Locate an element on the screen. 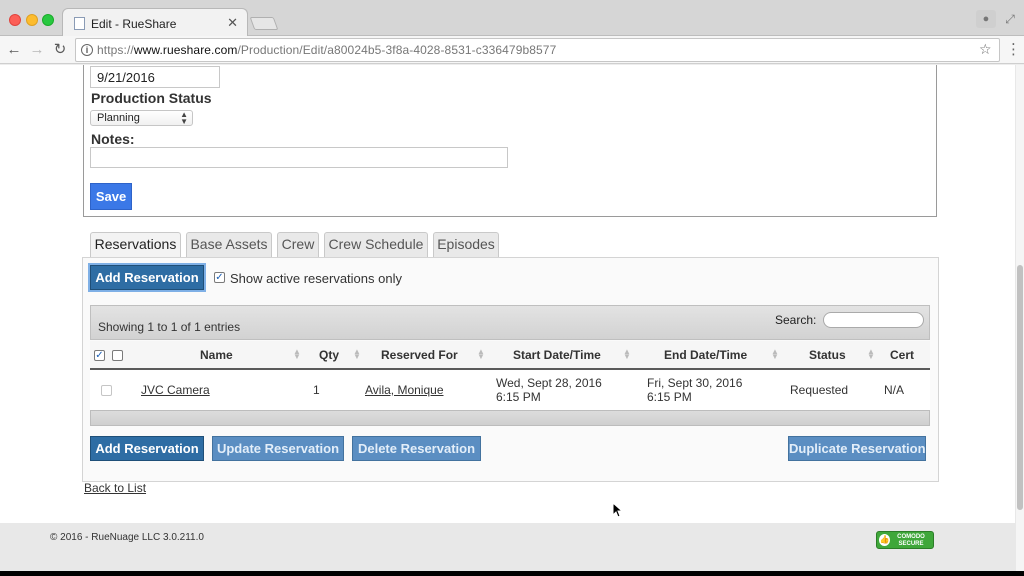  title-bar: Edit - RueShare ✕ ● ⤢ is located at coordinates (512, 18).